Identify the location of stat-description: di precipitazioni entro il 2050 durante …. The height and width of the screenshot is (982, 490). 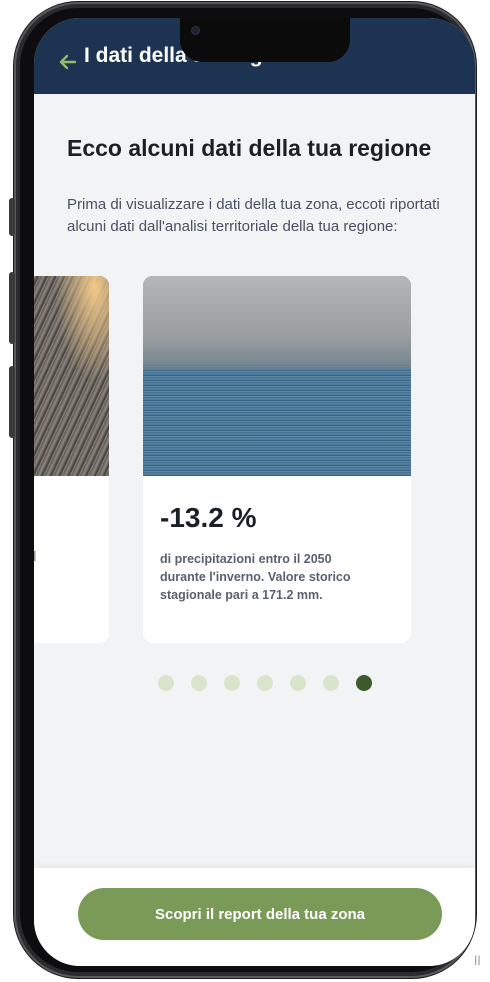
(255, 577).